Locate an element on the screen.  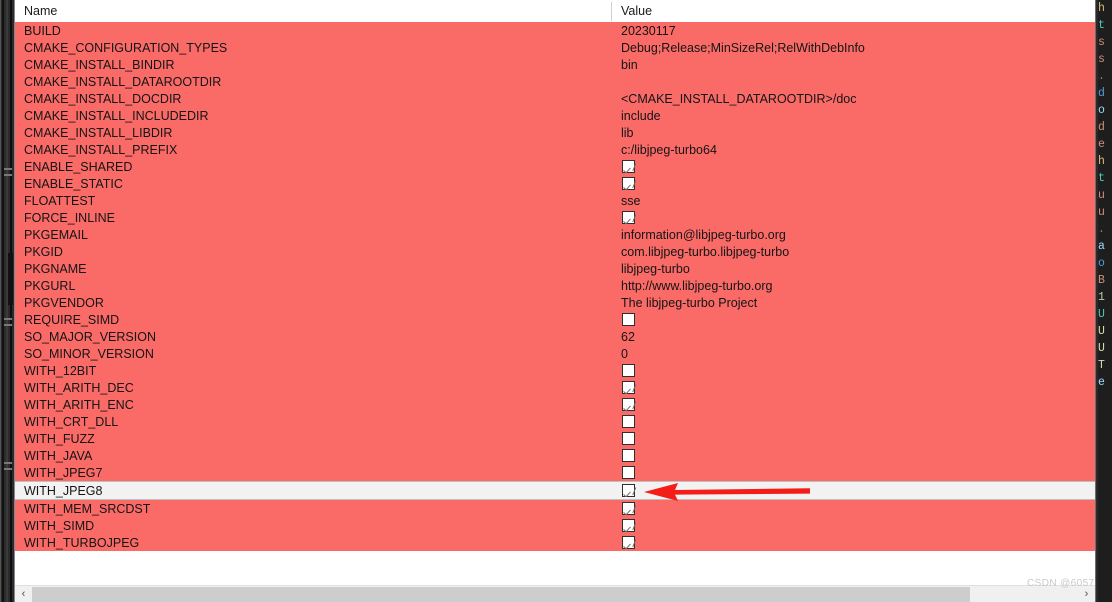
table-row: PKGID com.libjpeg-turbo.libjpeg-turbo is located at coordinates (555, 251).